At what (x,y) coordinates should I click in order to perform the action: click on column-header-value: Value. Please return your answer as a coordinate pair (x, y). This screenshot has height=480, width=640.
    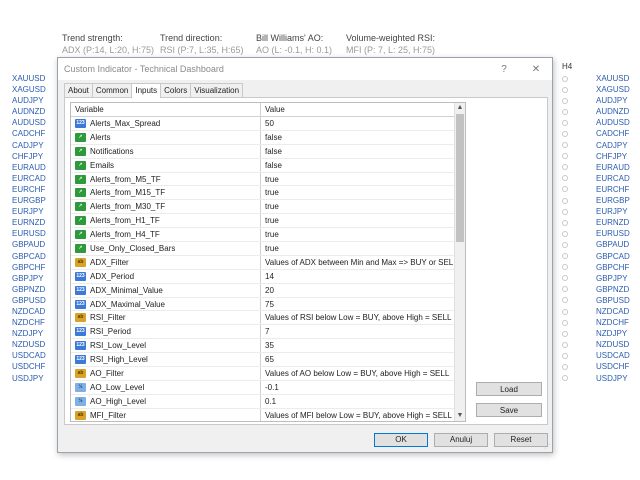
    Looking at the image, I should click on (357, 109).